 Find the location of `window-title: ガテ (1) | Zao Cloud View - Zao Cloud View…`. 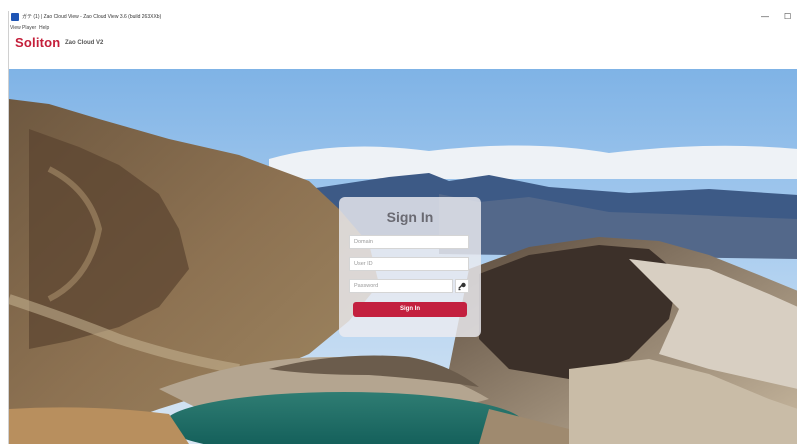

window-title: ガテ (1) | Zao Cloud View - Zao Cloud View… is located at coordinates (92, 17).